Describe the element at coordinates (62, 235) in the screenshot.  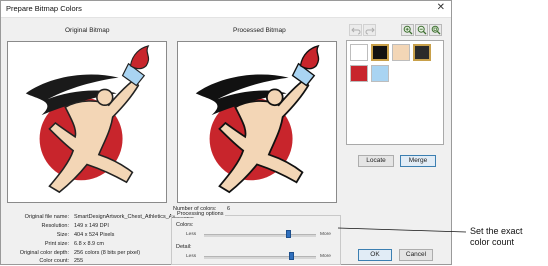
I see `size-label: Size:` at that location.